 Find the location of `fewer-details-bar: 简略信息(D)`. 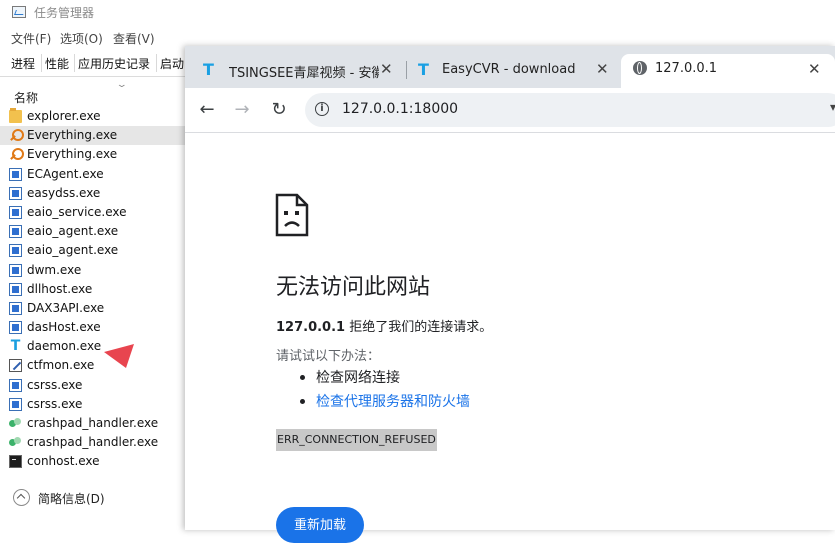

fewer-details-bar: 简略信息(D) is located at coordinates (100, 506).